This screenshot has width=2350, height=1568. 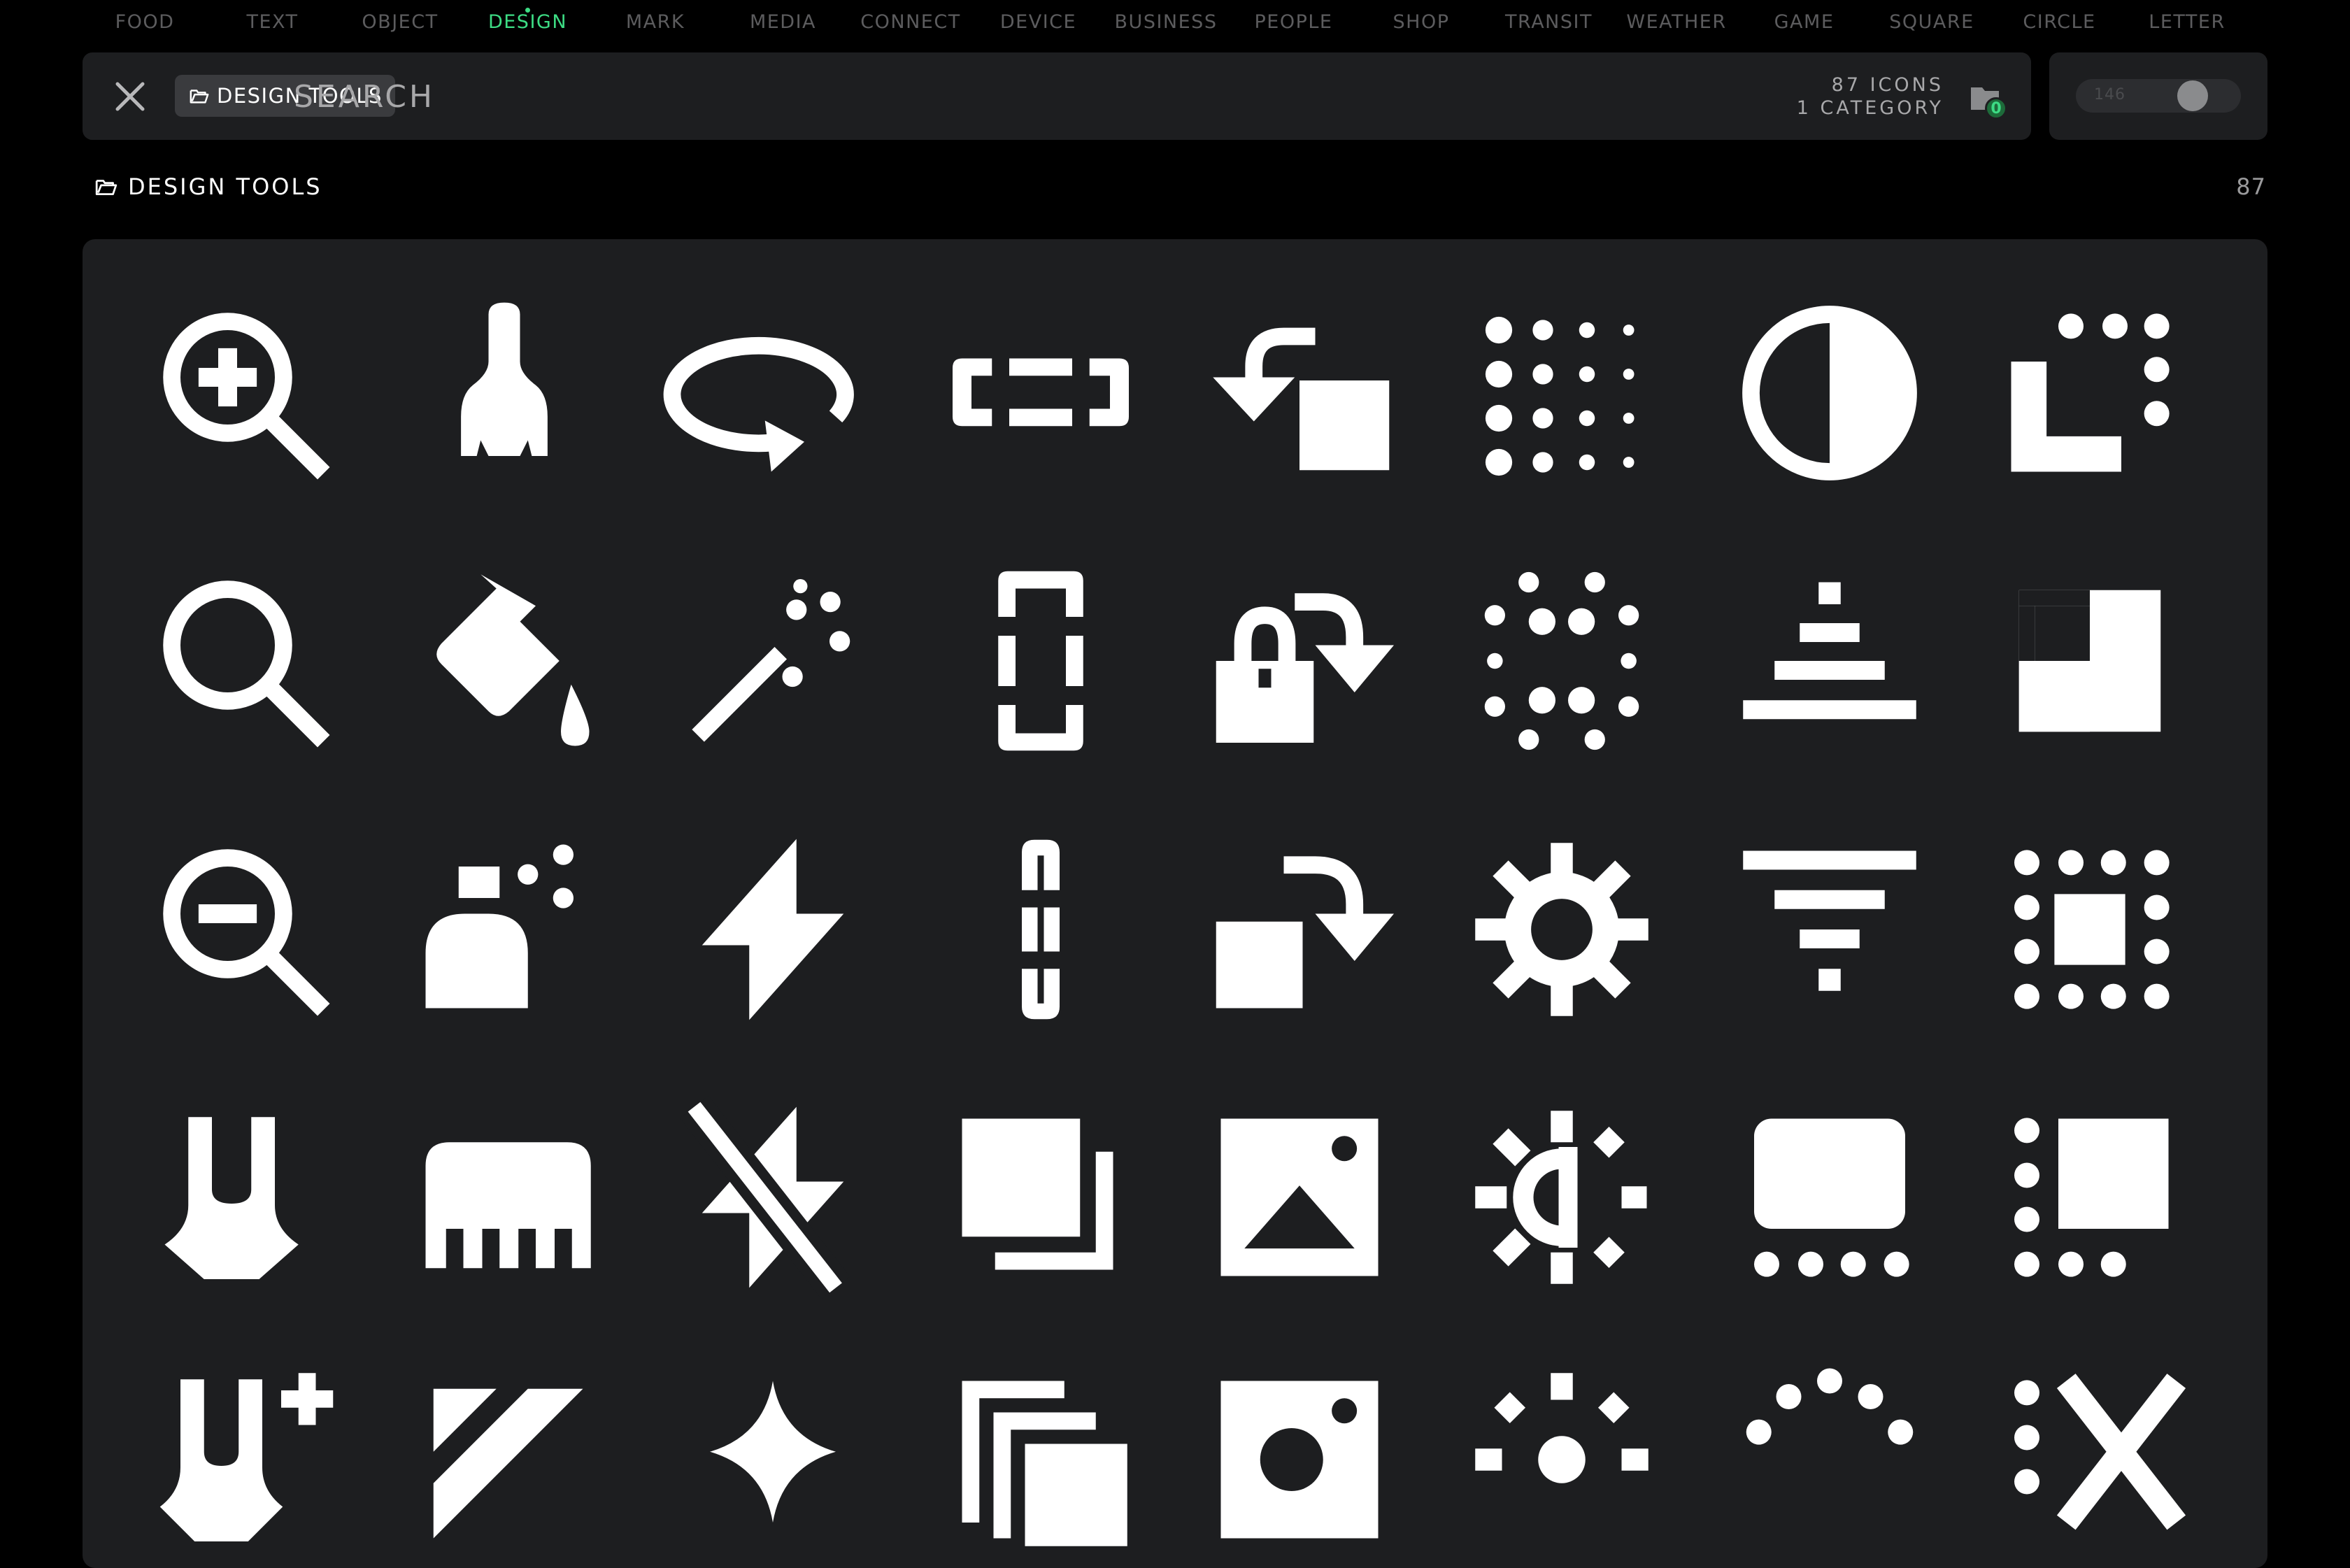 I want to click on sun-dots-icon, so click(x=1561, y=1428).